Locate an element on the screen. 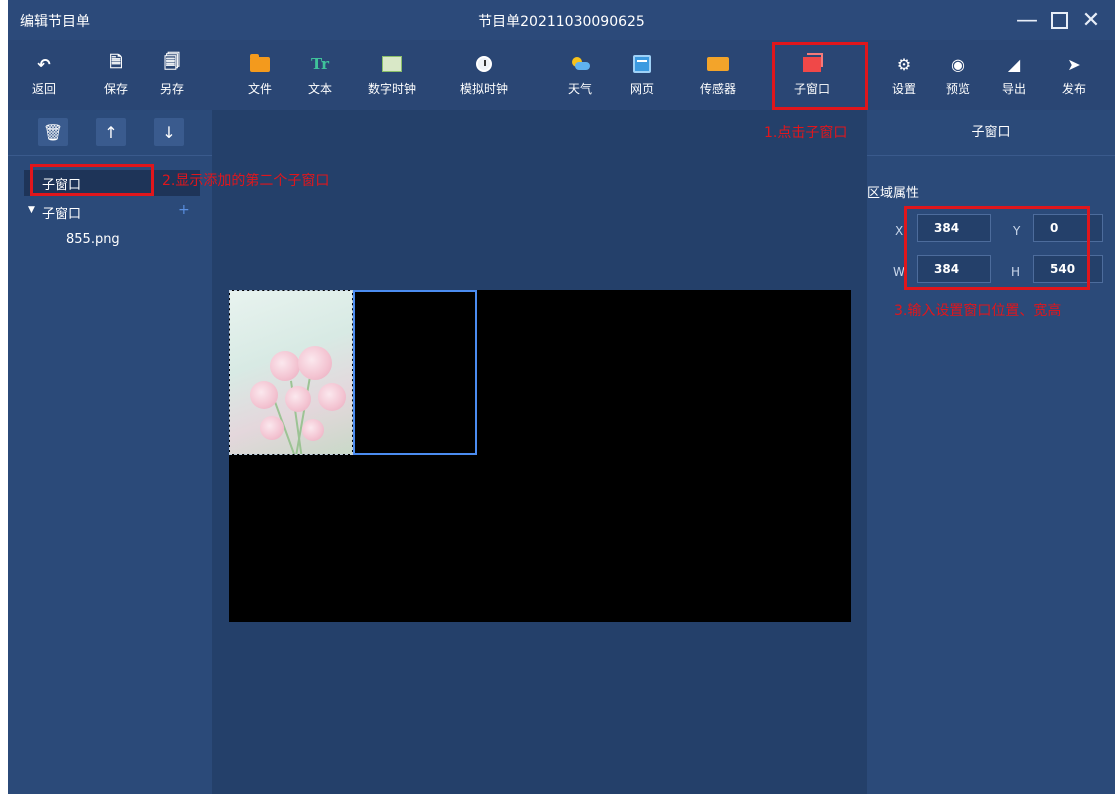 The width and height of the screenshot is (1115, 794). folder-icon is located at coordinates (260, 62).